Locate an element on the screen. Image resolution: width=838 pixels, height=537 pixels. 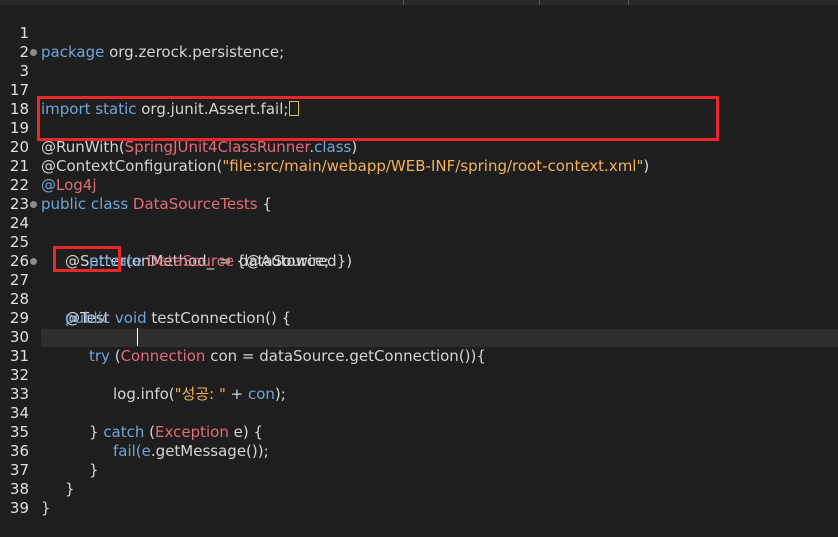
code-line: 3 import static org.junit.Assert.fail; is located at coordinates (419, 80).